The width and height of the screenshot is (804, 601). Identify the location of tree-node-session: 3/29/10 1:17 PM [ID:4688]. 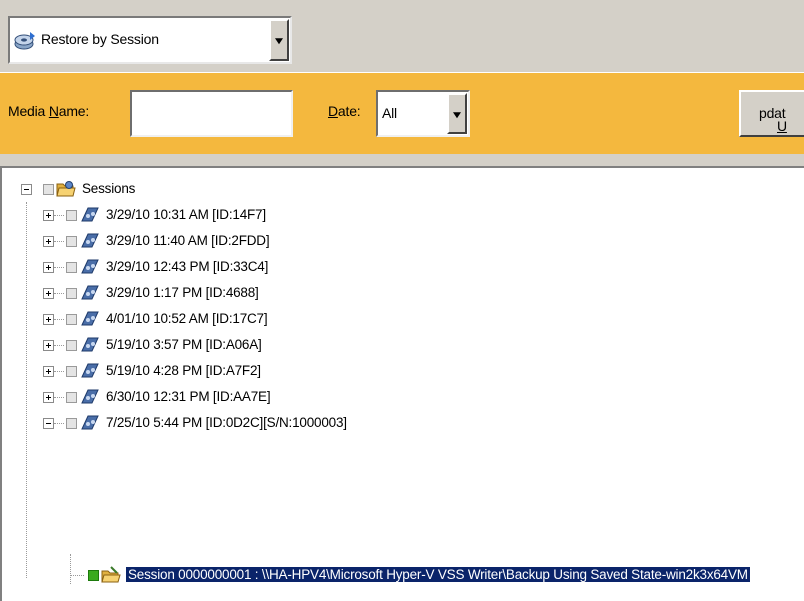
(202, 293).